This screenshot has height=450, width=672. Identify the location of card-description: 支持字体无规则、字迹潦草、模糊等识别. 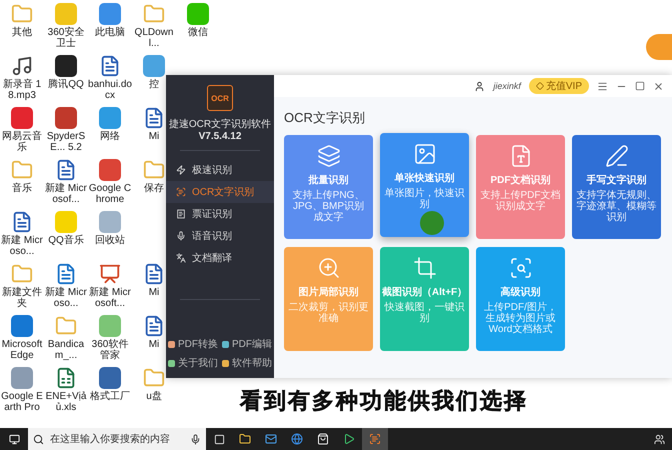
(616, 206).